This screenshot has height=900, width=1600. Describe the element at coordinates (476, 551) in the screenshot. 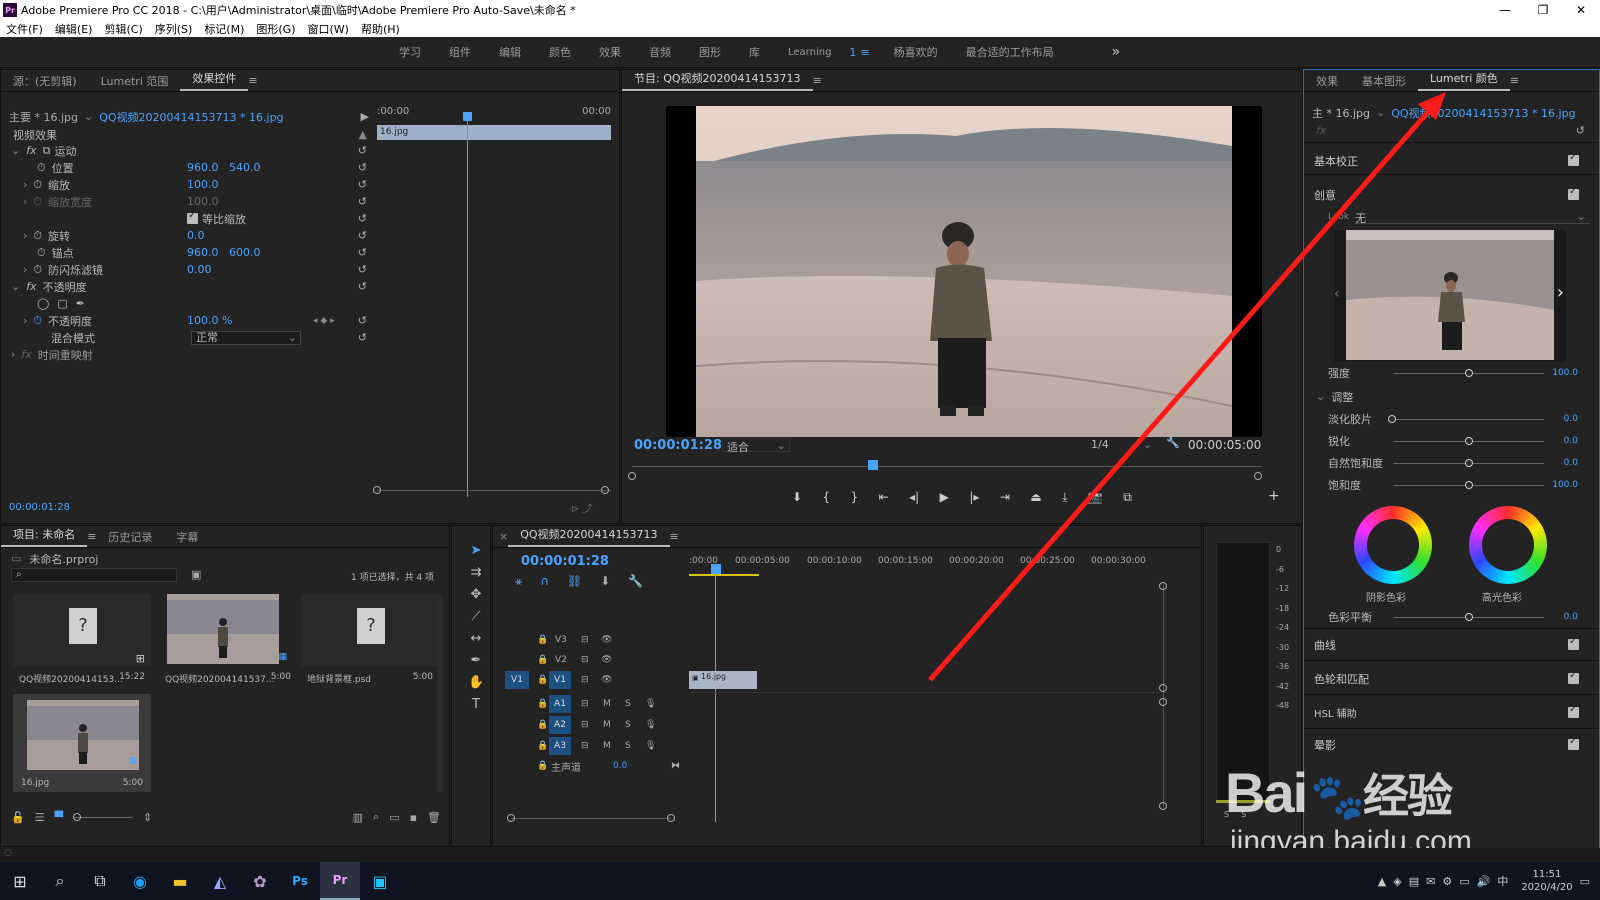

I see `selection-tool-icon: ➤` at that location.